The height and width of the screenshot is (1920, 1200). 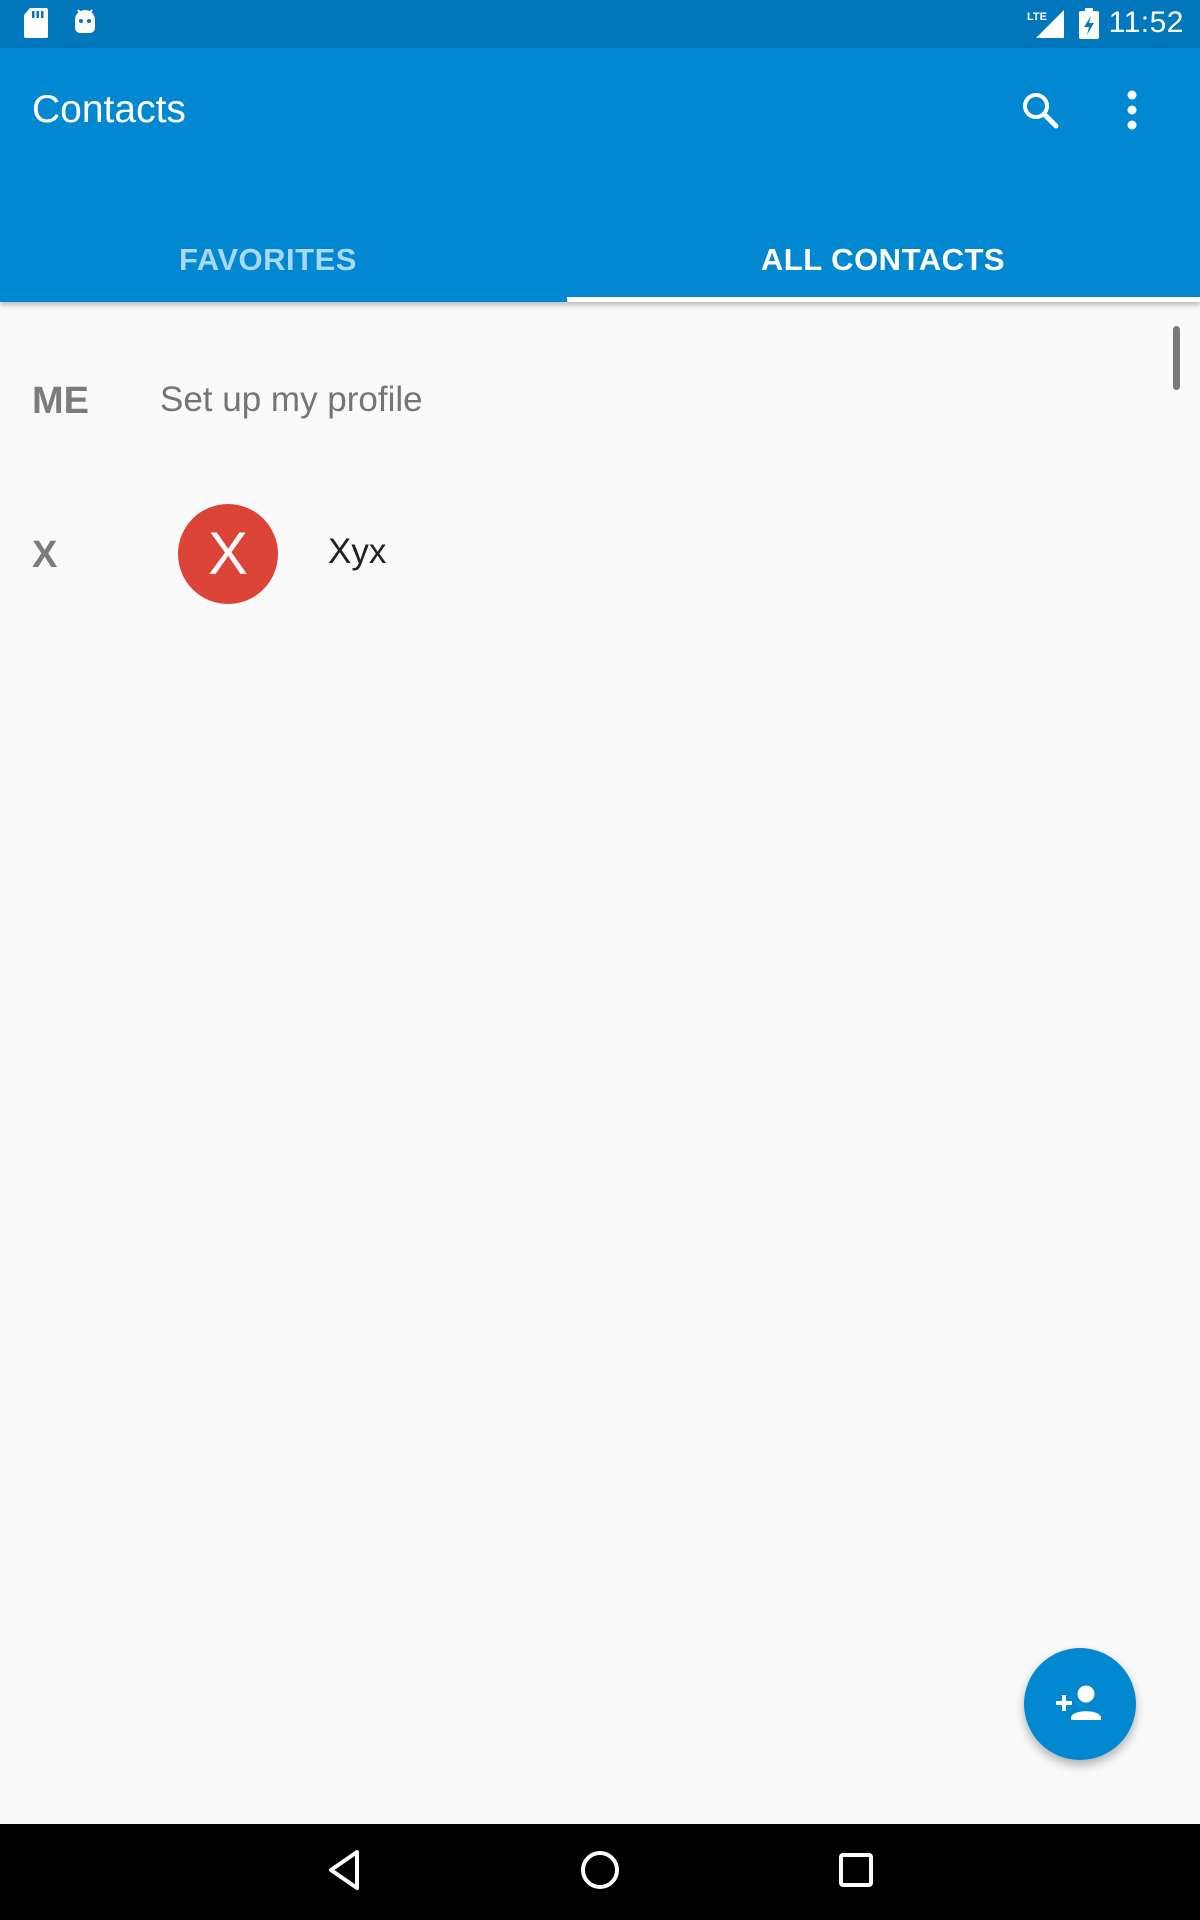 What do you see at coordinates (291, 400) in the screenshot?
I see `setup-profile-item: Set up my profile` at bounding box center [291, 400].